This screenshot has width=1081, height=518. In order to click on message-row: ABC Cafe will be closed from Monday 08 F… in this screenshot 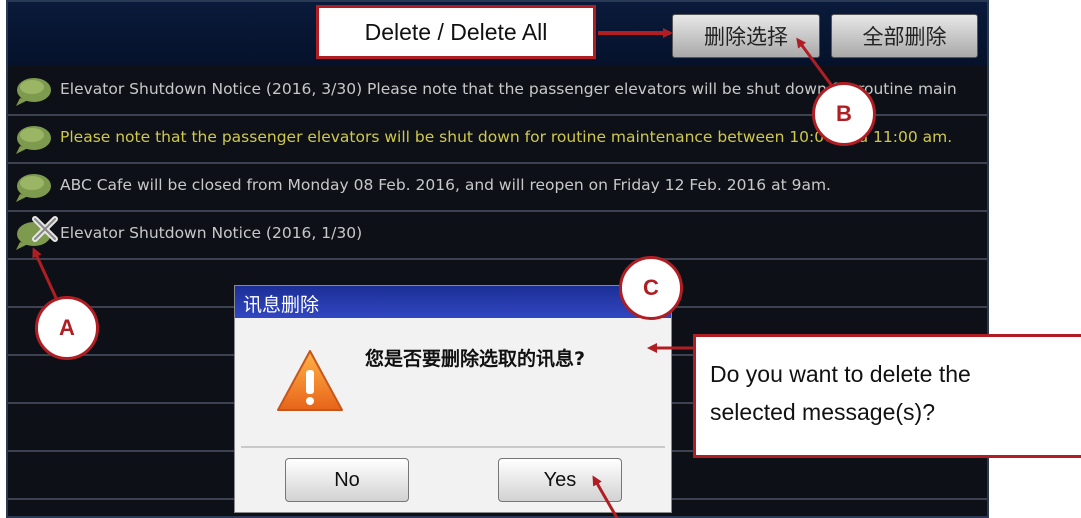, I will do `click(497, 188)`.